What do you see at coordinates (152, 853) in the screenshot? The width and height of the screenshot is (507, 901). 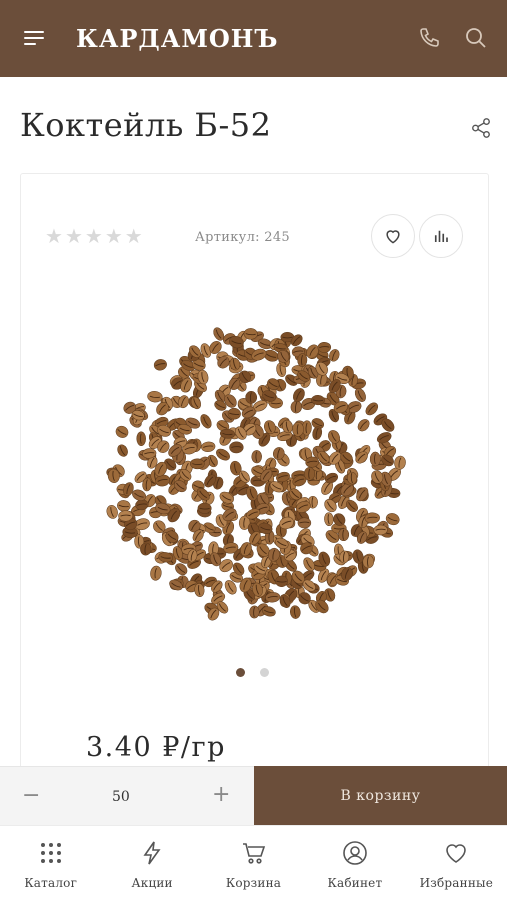 I see `lightning-icon` at bounding box center [152, 853].